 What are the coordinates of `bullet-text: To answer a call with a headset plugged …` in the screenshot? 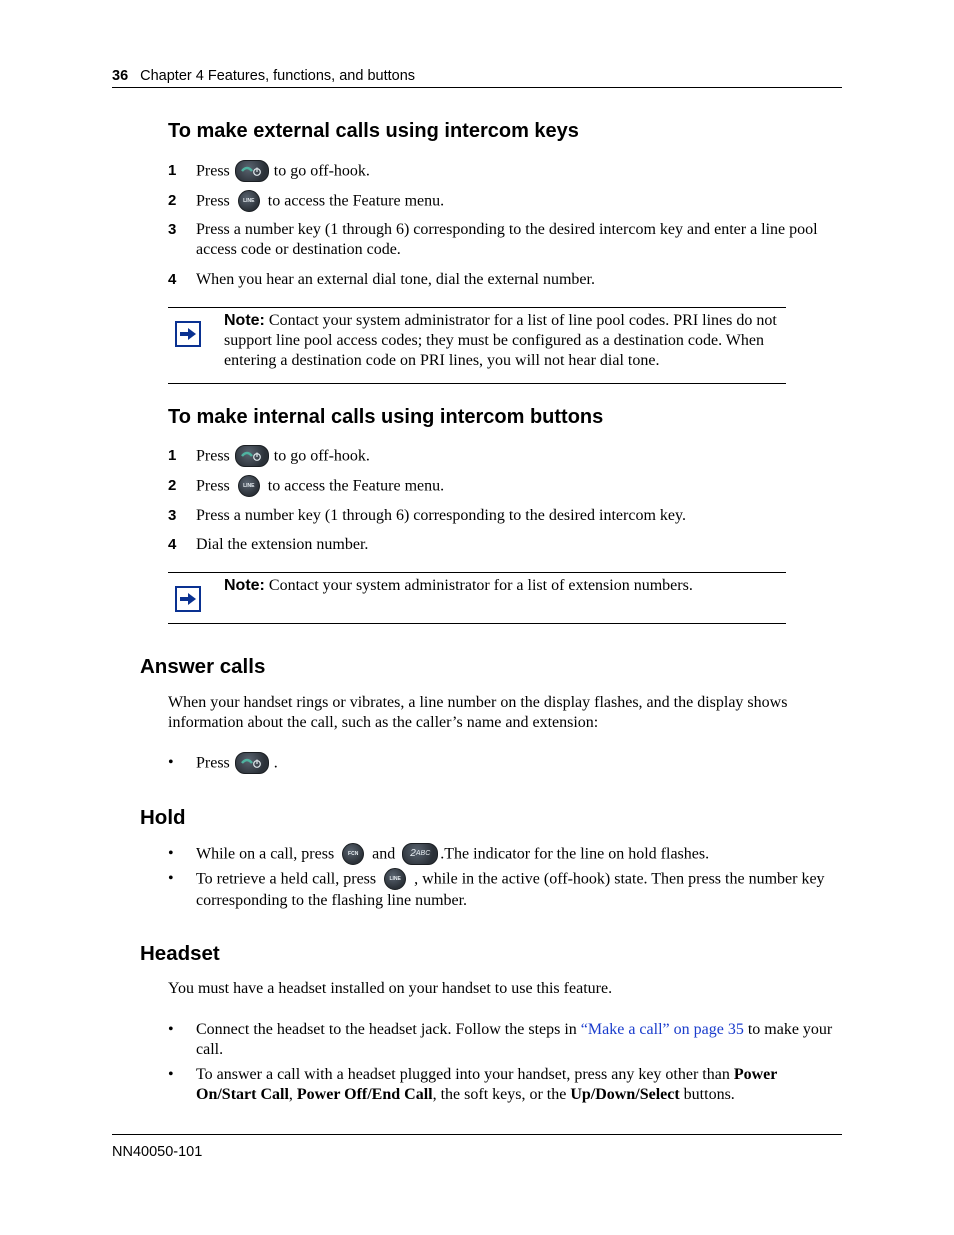 It's located at (465, 1074).